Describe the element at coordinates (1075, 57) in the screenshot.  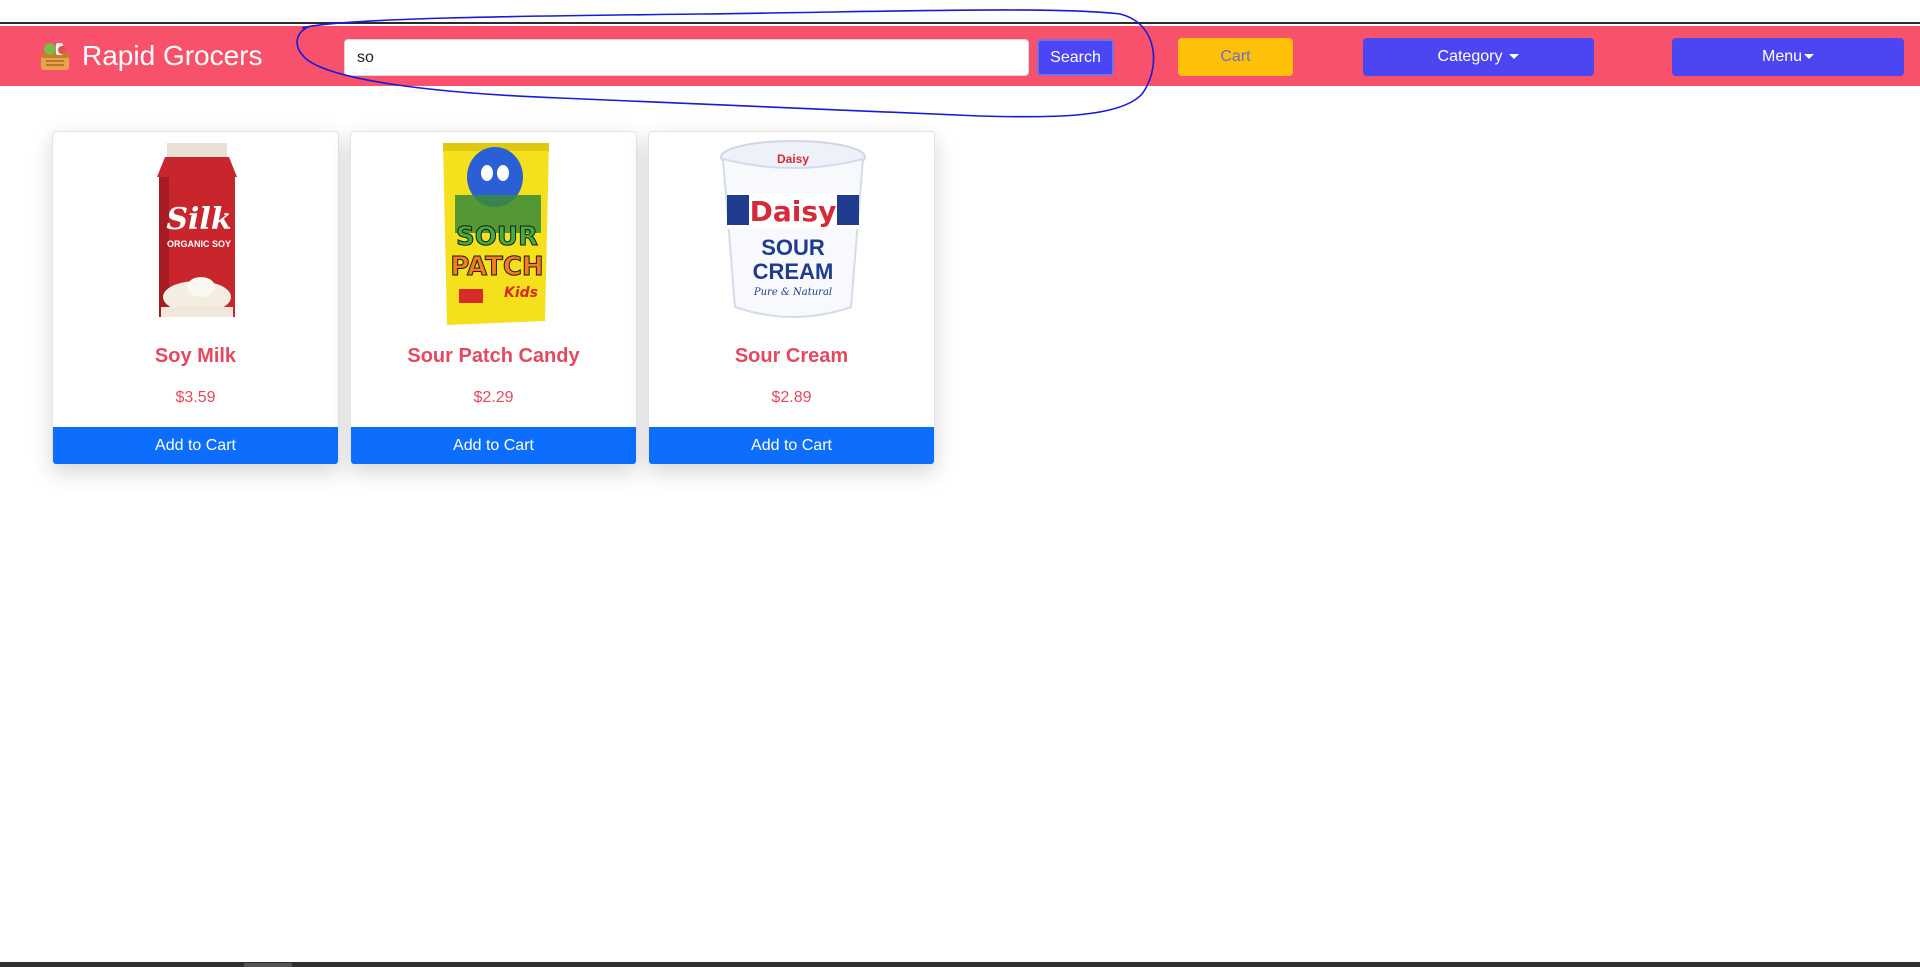
I see `search-button: Search` at that location.